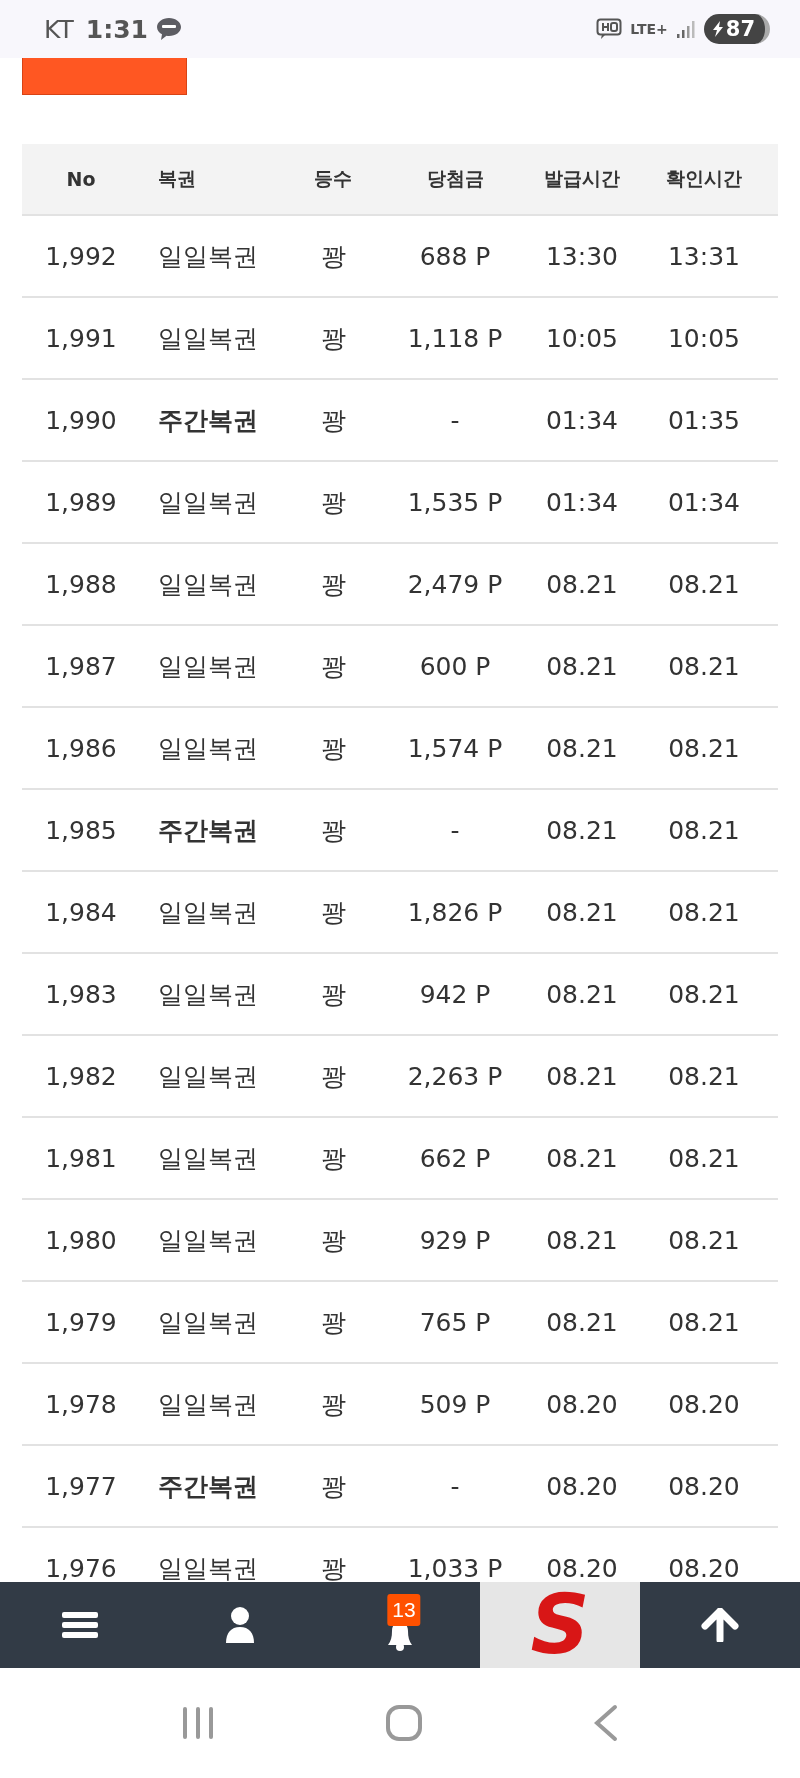 The height and width of the screenshot is (1778, 800). Describe the element at coordinates (703, 256) in the screenshot. I see `checked-time-cell: 13:31` at that location.